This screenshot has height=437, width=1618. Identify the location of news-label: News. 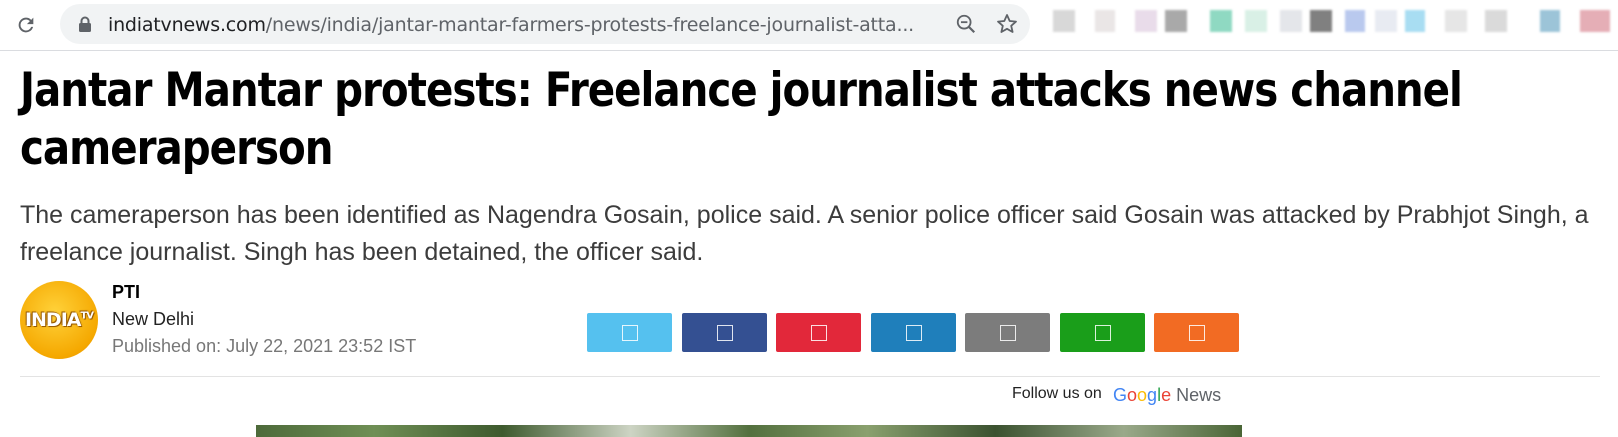
(1199, 395).